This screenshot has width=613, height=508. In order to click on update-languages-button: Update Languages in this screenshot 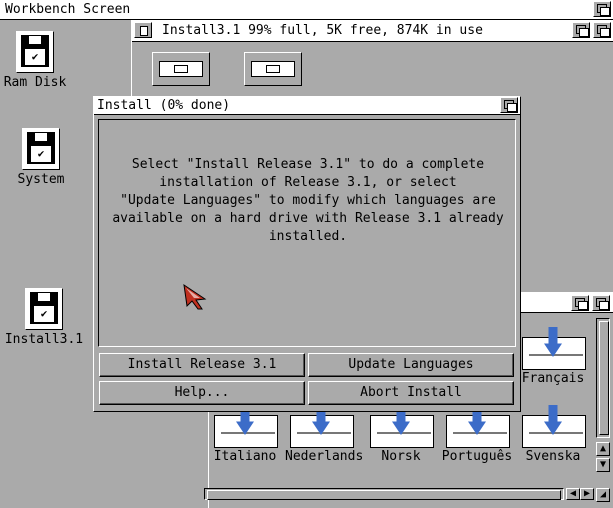, I will do `click(411, 365)`.